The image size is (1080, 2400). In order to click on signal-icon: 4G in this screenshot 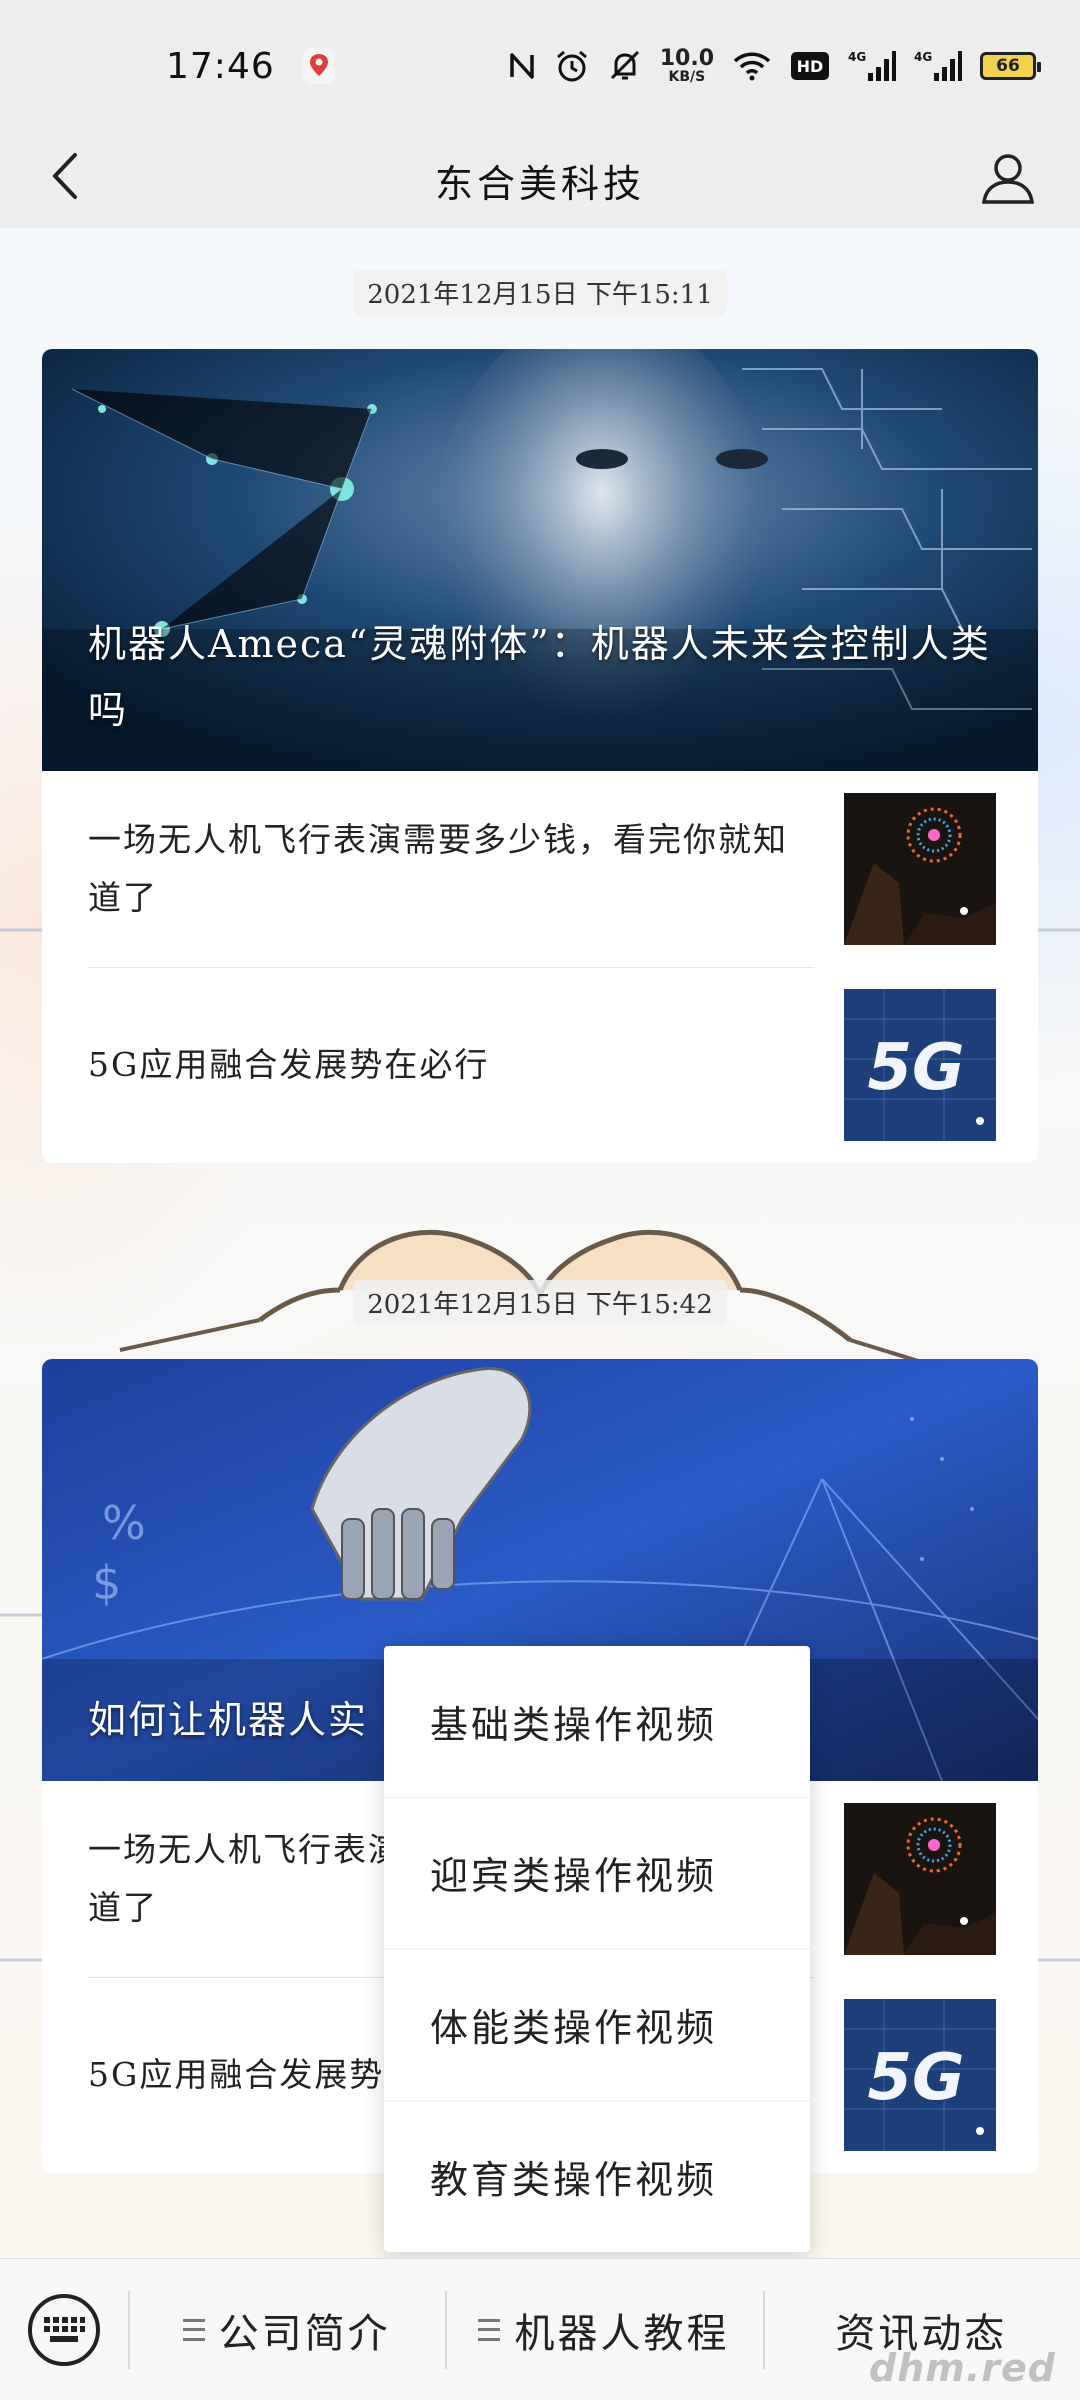, I will do `click(872, 65)`.